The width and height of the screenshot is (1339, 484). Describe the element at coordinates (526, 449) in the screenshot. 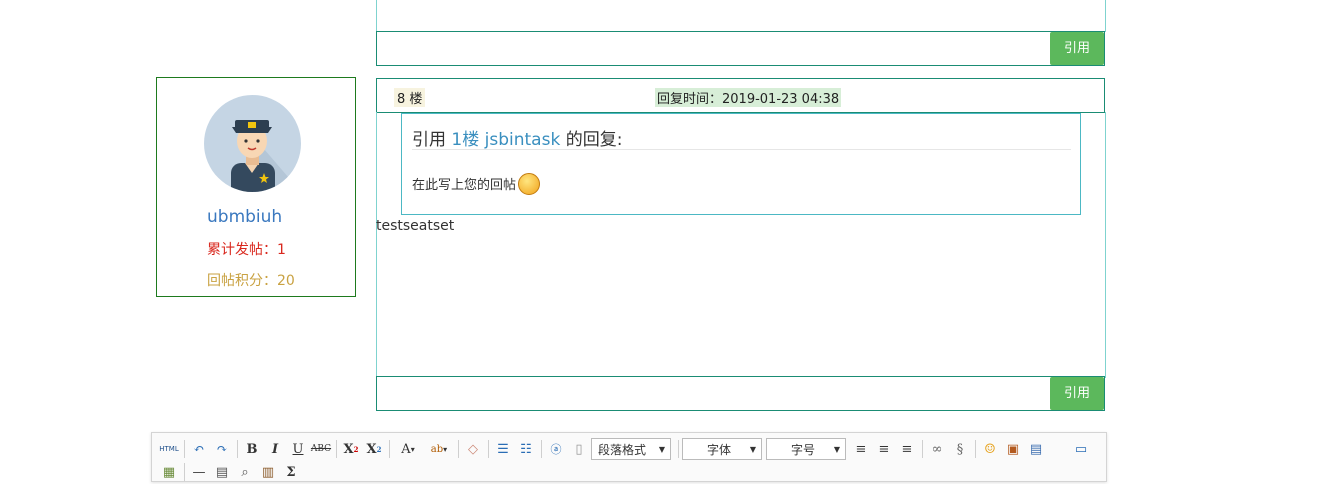

I see `unordered-list-icon: ☷` at that location.